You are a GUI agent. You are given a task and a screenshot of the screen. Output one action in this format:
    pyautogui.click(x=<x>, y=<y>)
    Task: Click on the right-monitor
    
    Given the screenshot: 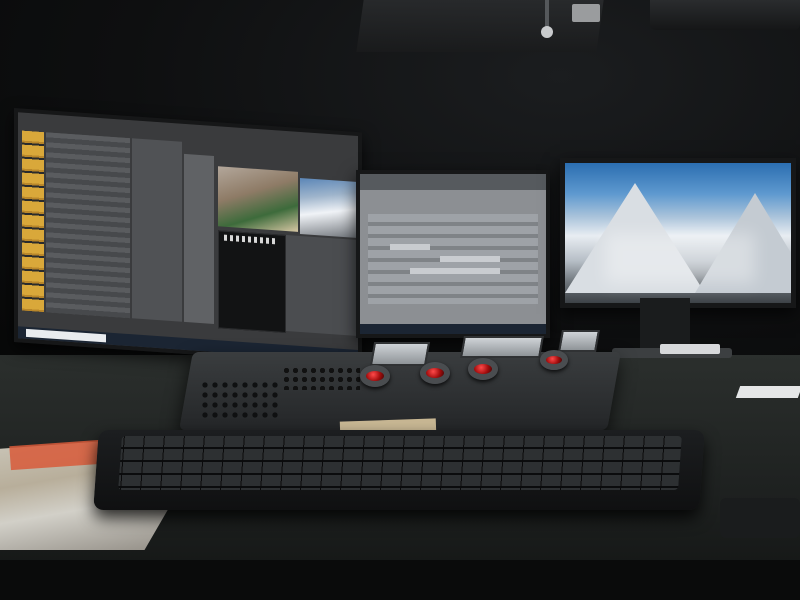 What is the action you would take?
    pyautogui.click(x=678, y=233)
    